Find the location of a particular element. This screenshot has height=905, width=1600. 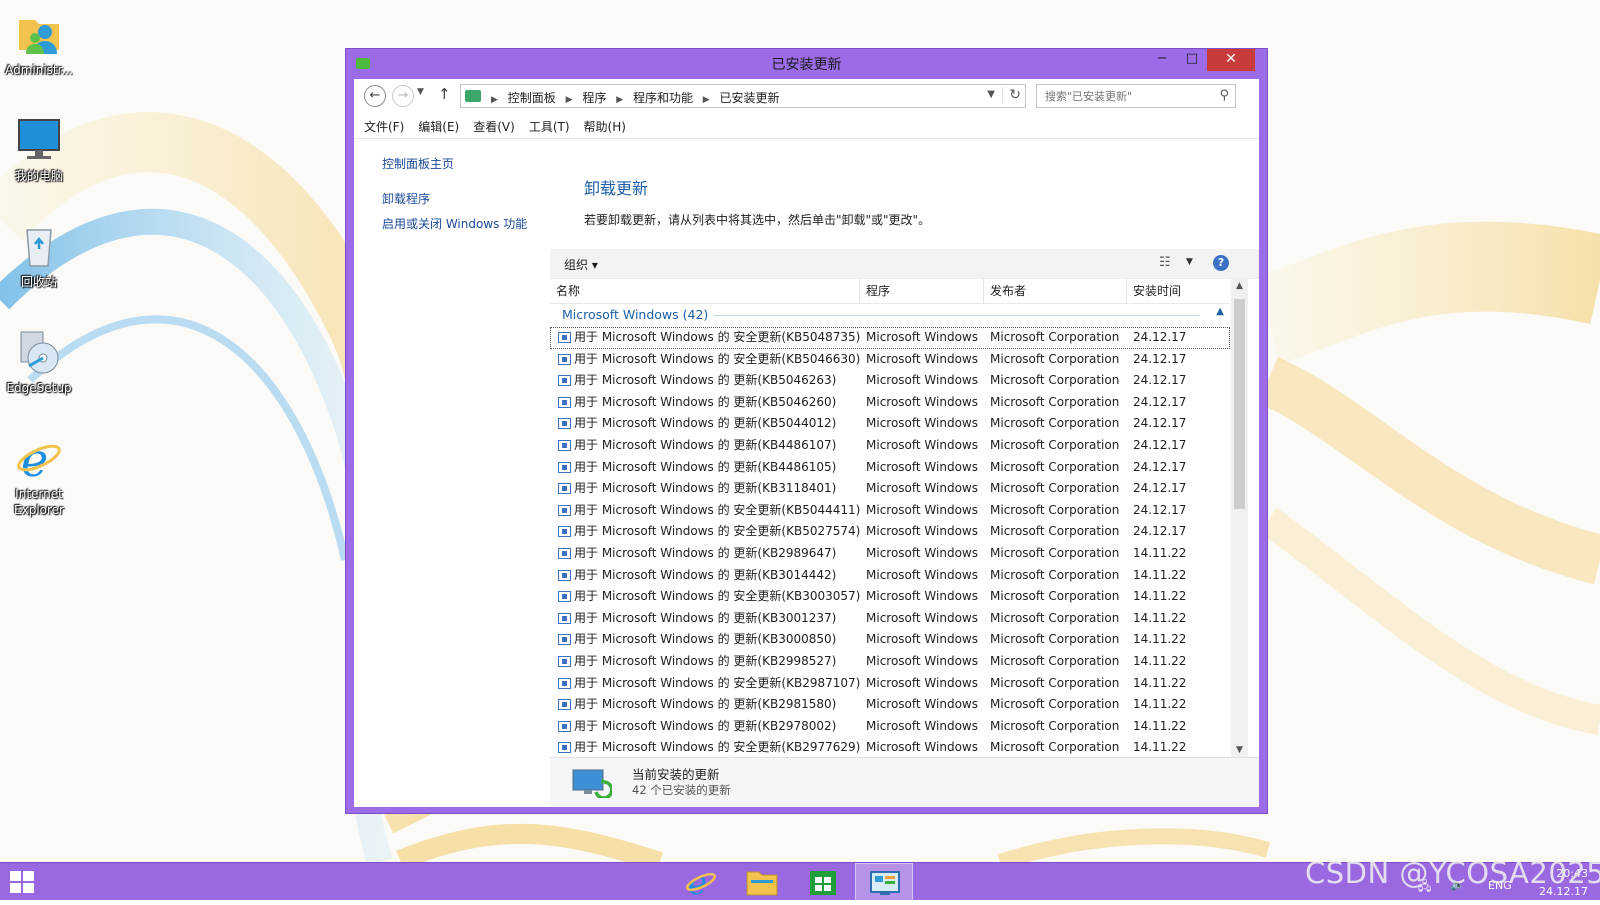

column-header-name: 名称 is located at coordinates (705, 291).